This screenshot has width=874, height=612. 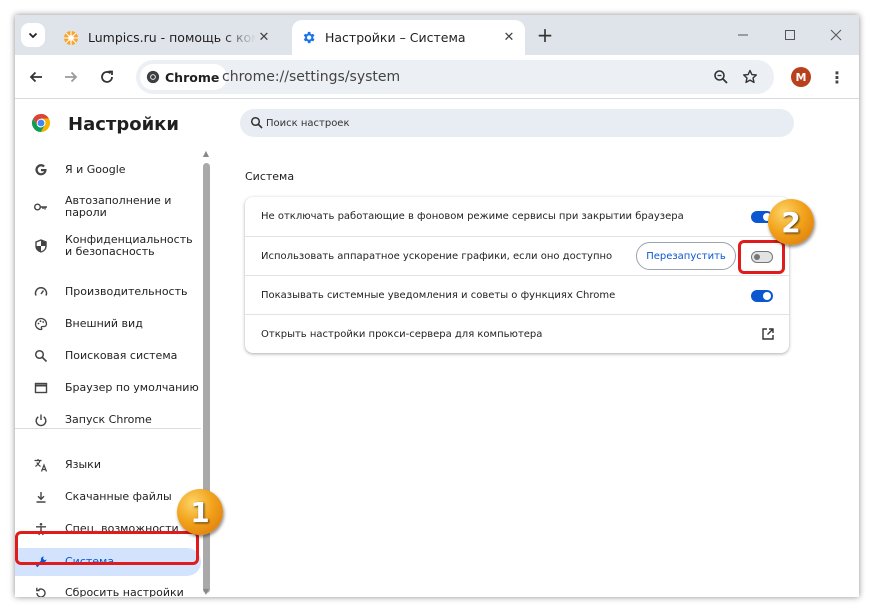 I want to click on zoom-icon, so click(x=721, y=77).